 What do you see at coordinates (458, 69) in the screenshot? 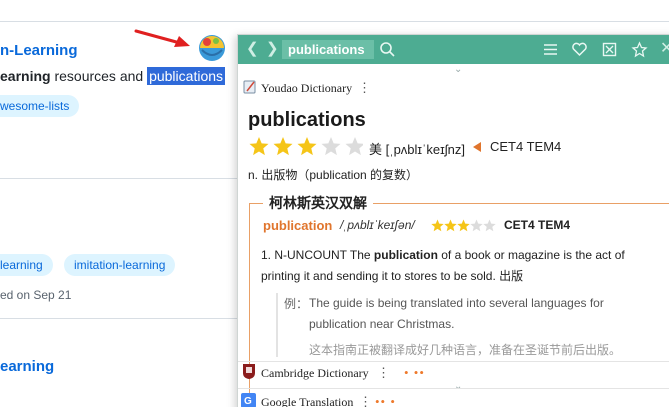
I see `collapse-chevron-icon: ⌄` at bounding box center [458, 69].